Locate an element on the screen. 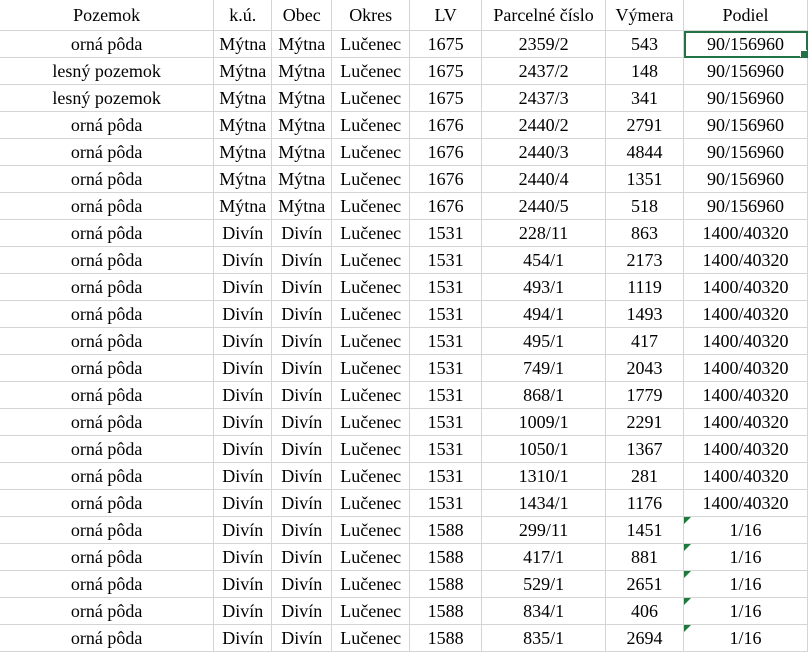 The width and height of the screenshot is (808, 652). cell-parcelne-cislo: 228/11 is located at coordinates (544, 233).